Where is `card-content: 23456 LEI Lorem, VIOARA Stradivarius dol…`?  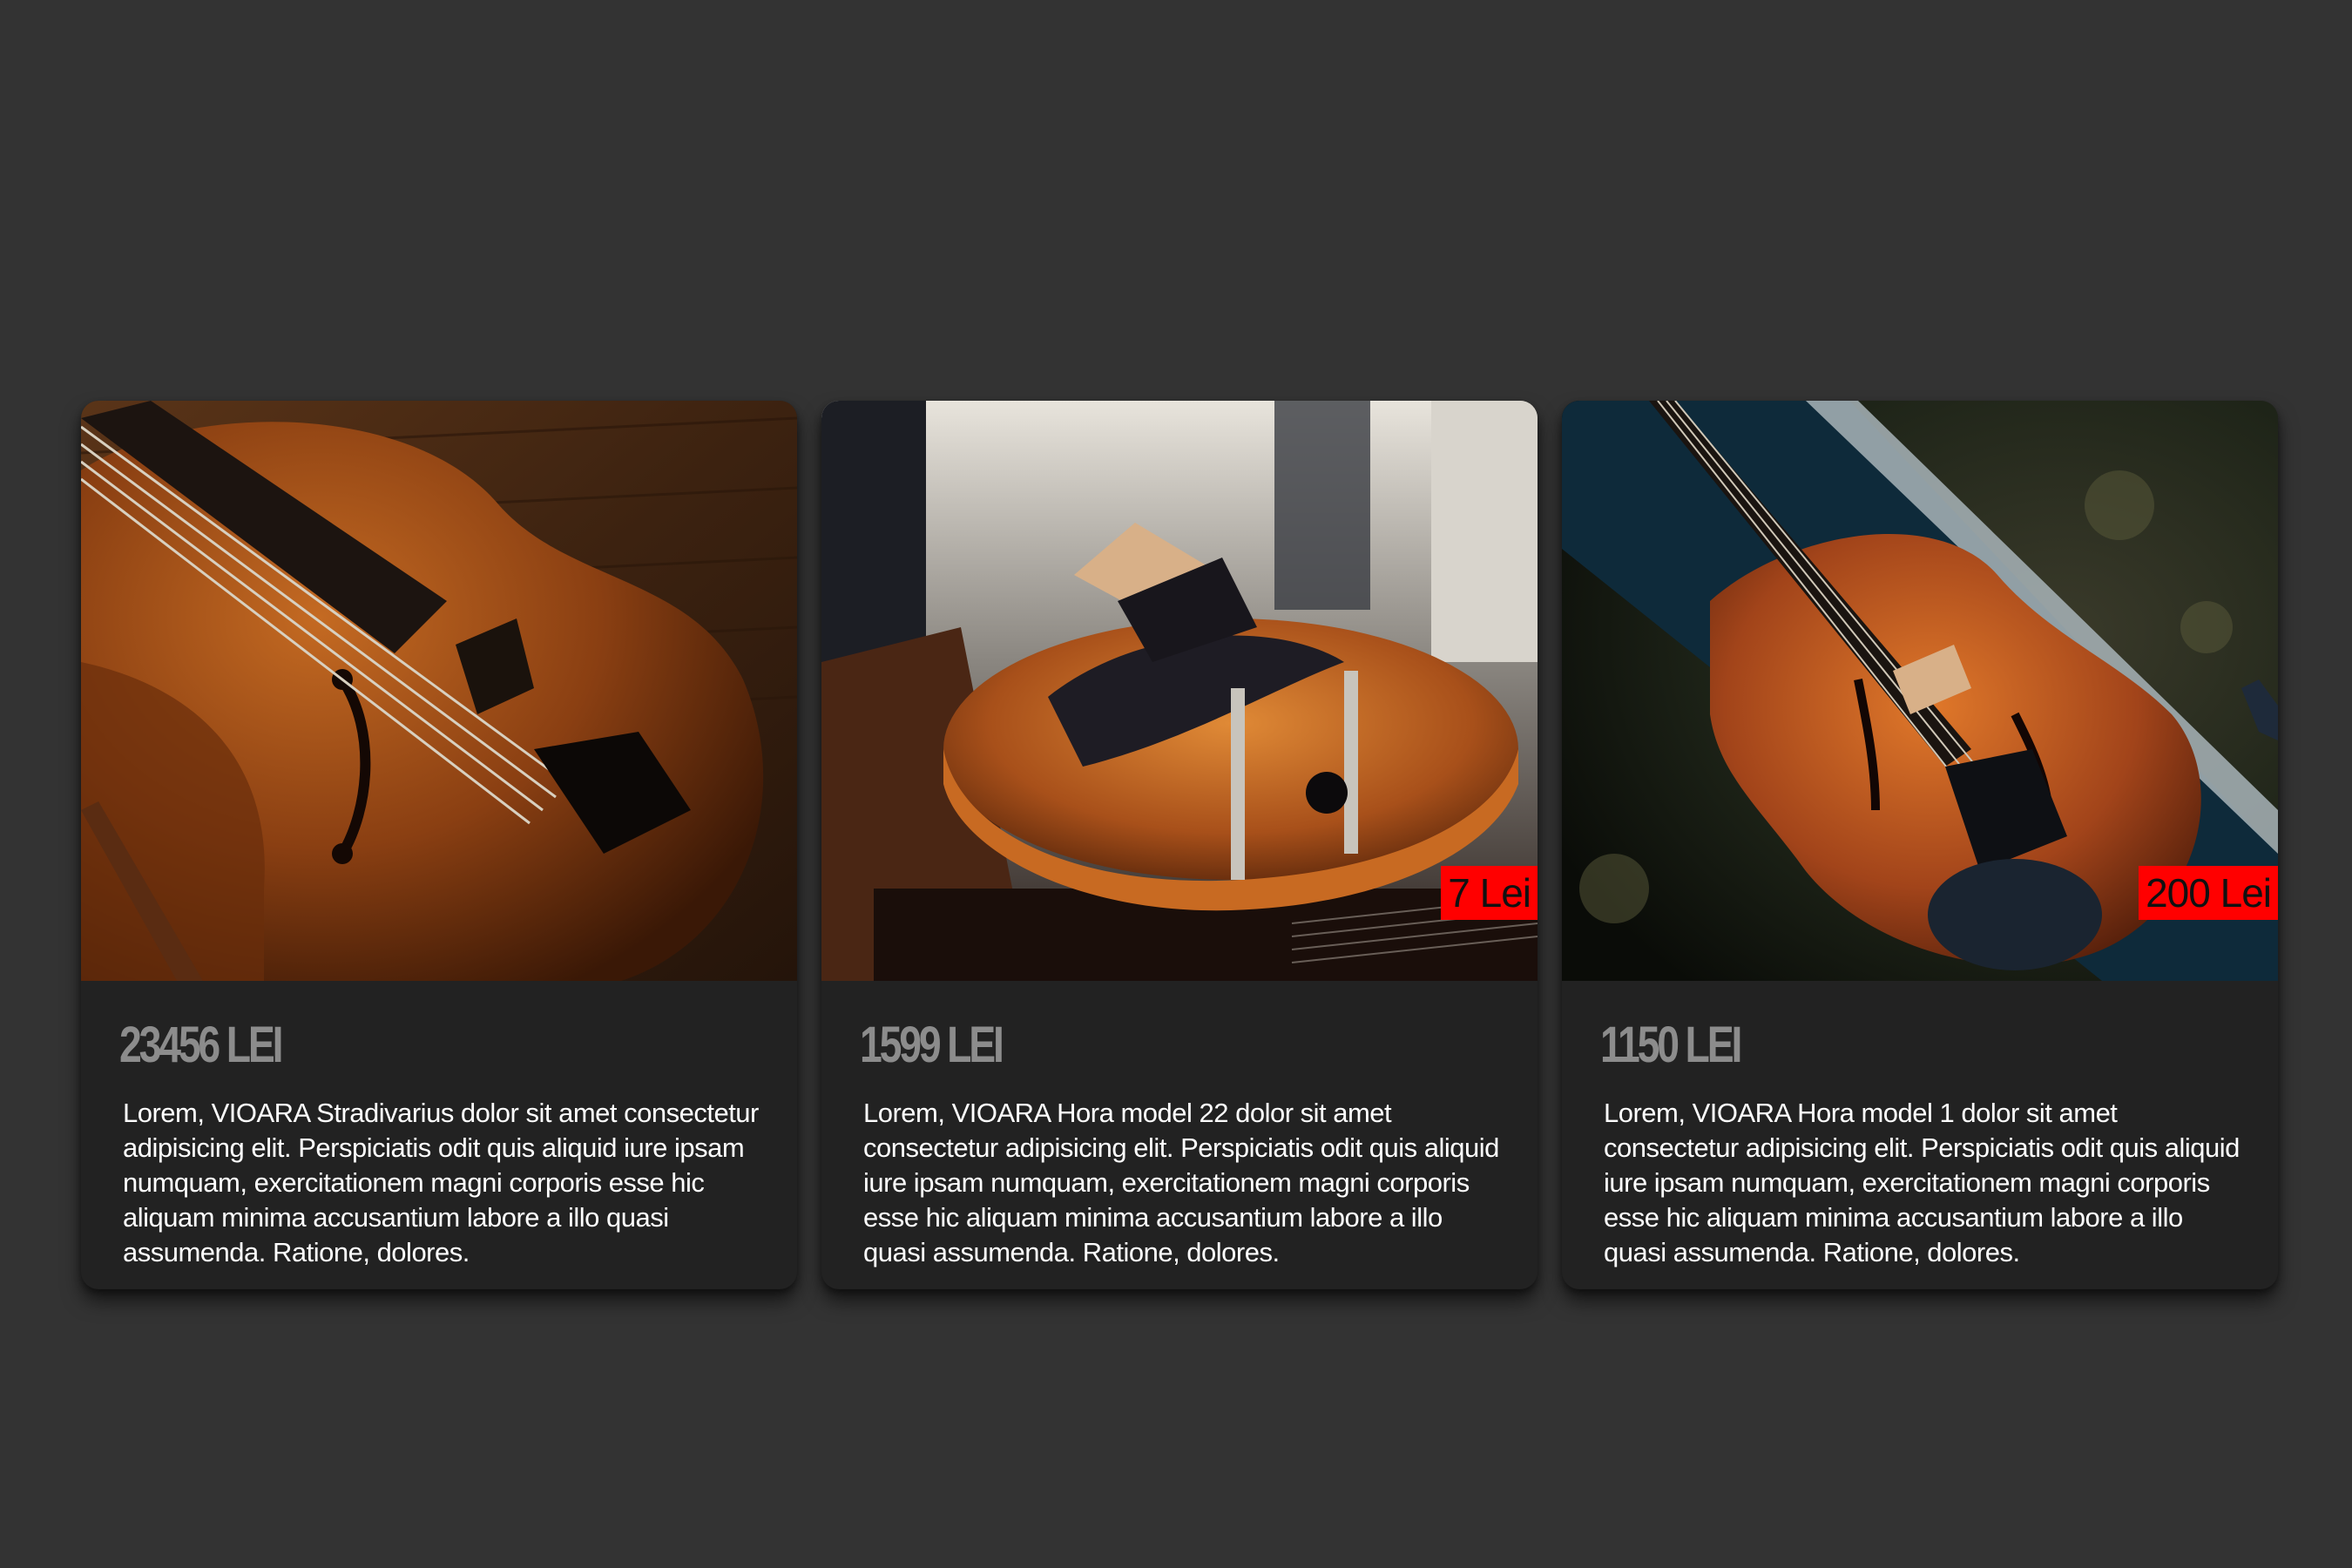
card-content: 23456 LEI Lorem, VIOARA Stradivarius dol… is located at coordinates (439, 1135).